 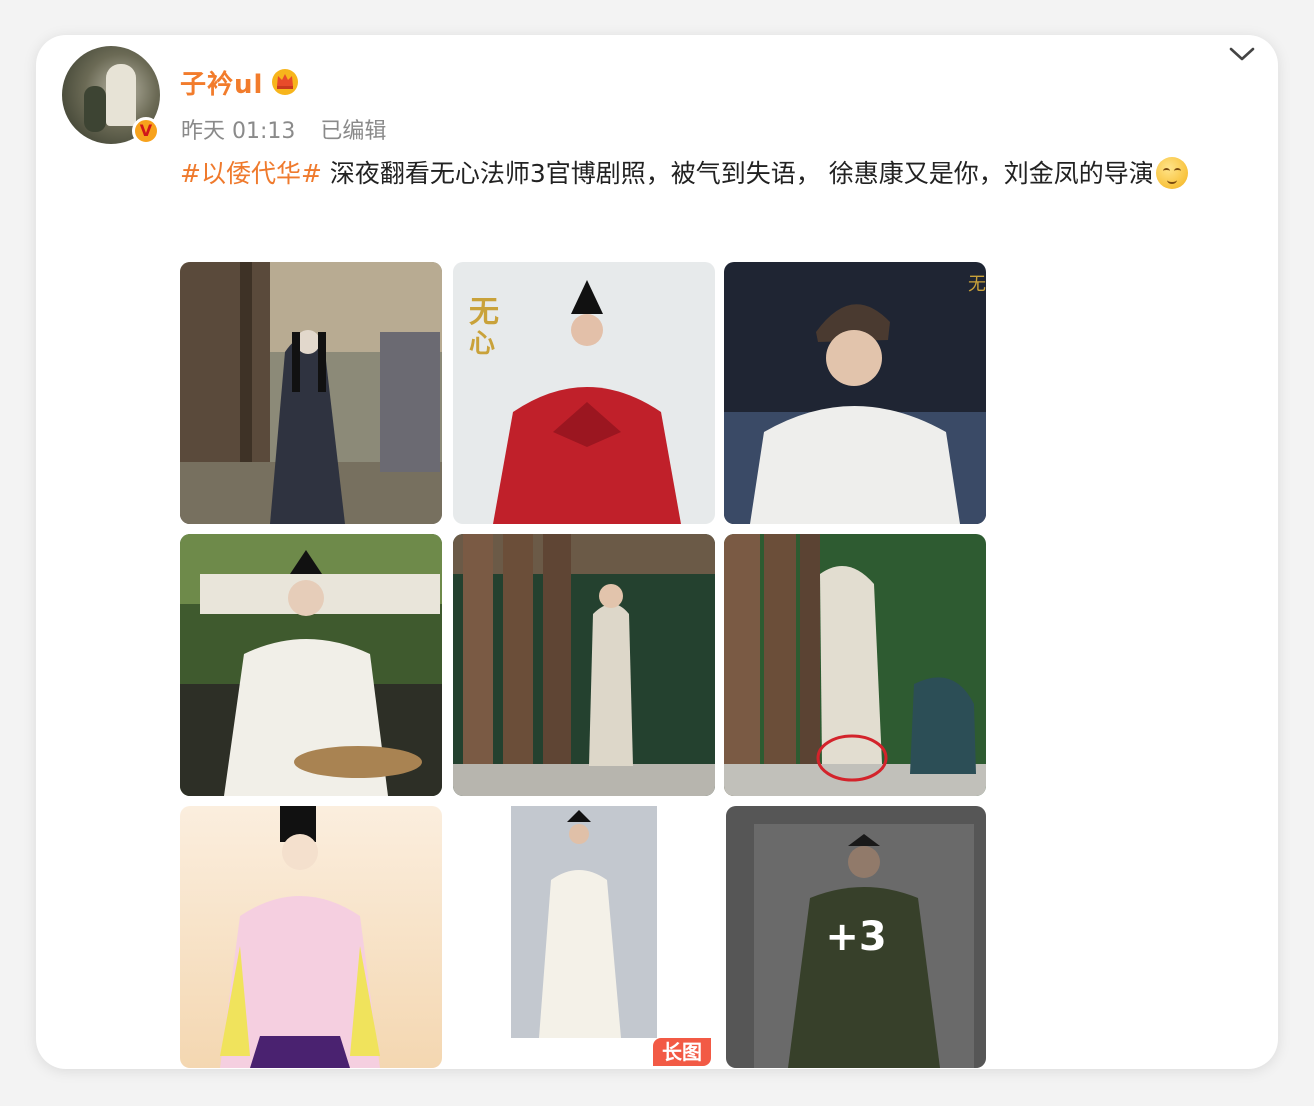 I want to click on chevron-down-icon, so click(x=1242, y=54).